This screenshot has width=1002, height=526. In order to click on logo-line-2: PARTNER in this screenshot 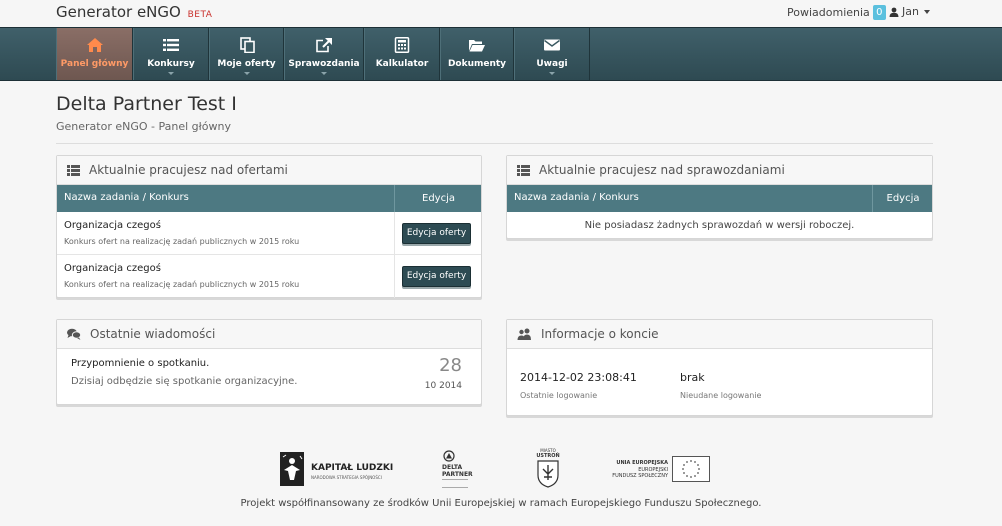, I will do `click(457, 474)`.